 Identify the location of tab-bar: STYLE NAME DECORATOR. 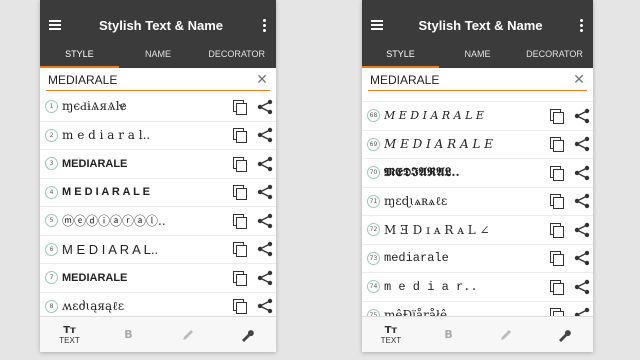
(477, 54).